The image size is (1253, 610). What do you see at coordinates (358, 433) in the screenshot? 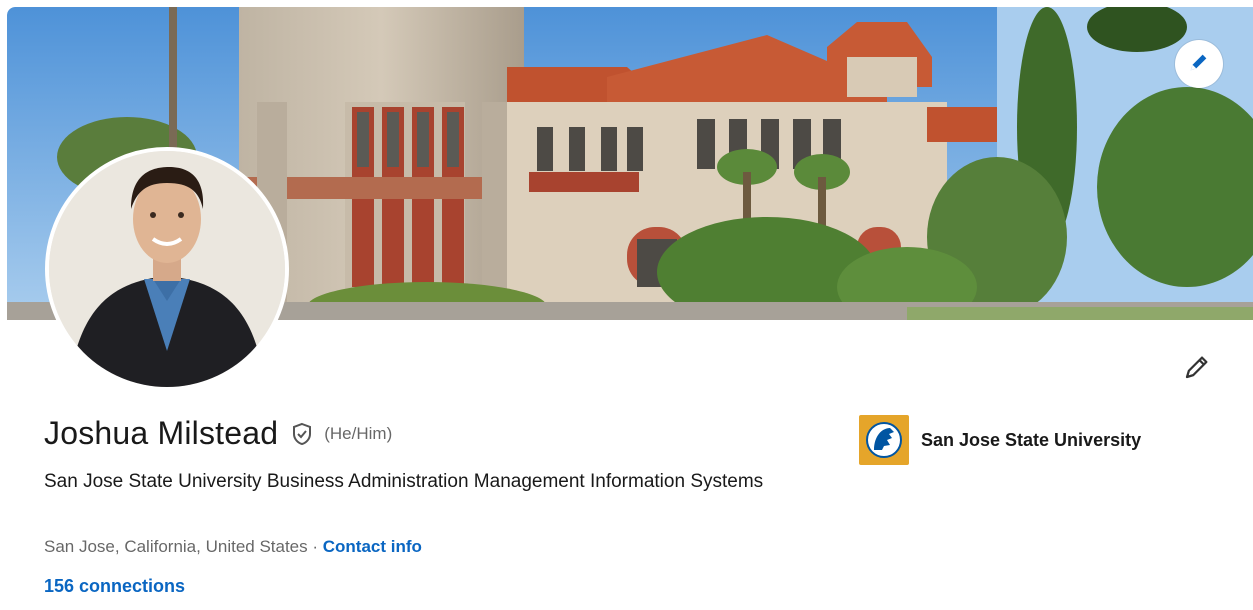
I see `pronouns: (He/Him)` at bounding box center [358, 433].